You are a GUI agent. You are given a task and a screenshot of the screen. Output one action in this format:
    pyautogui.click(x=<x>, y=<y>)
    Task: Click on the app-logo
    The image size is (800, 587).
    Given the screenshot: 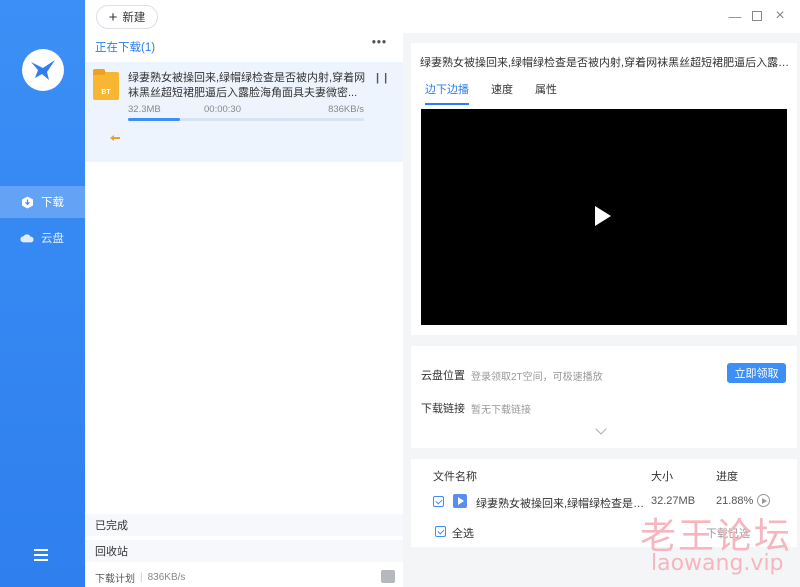 What is the action you would take?
    pyautogui.click(x=43, y=70)
    